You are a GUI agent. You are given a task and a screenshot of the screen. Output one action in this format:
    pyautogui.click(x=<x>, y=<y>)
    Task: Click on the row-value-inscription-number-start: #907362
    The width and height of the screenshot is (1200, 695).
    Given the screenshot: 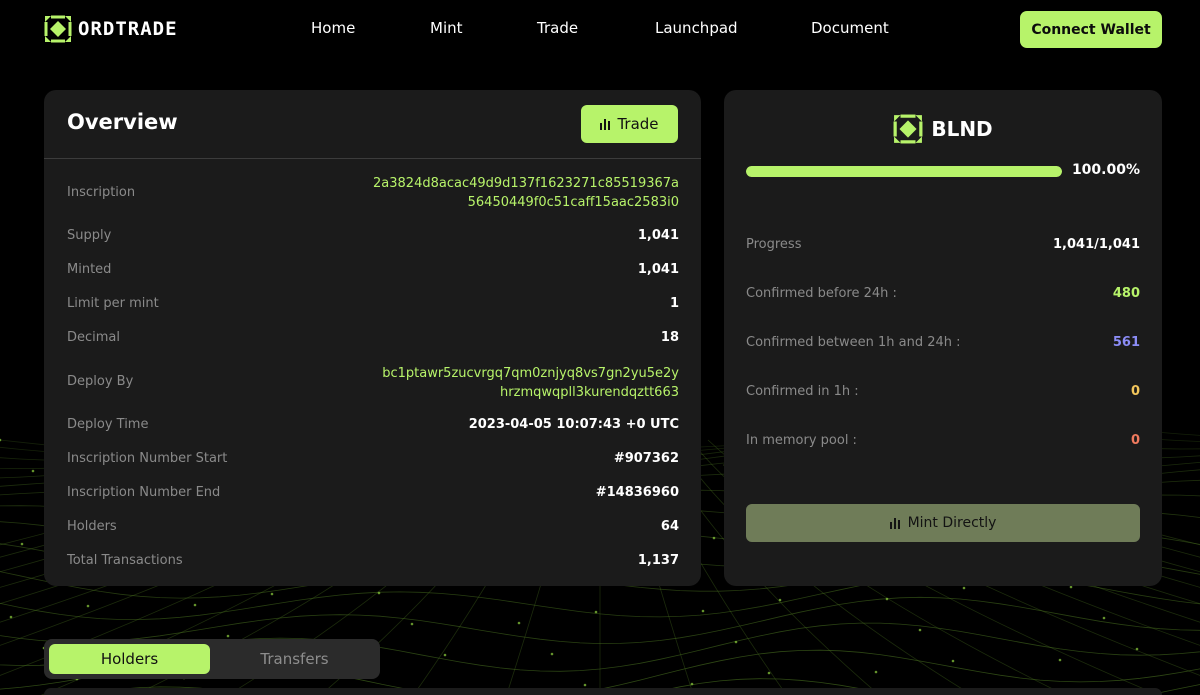 What is the action you would take?
    pyautogui.click(x=646, y=458)
    